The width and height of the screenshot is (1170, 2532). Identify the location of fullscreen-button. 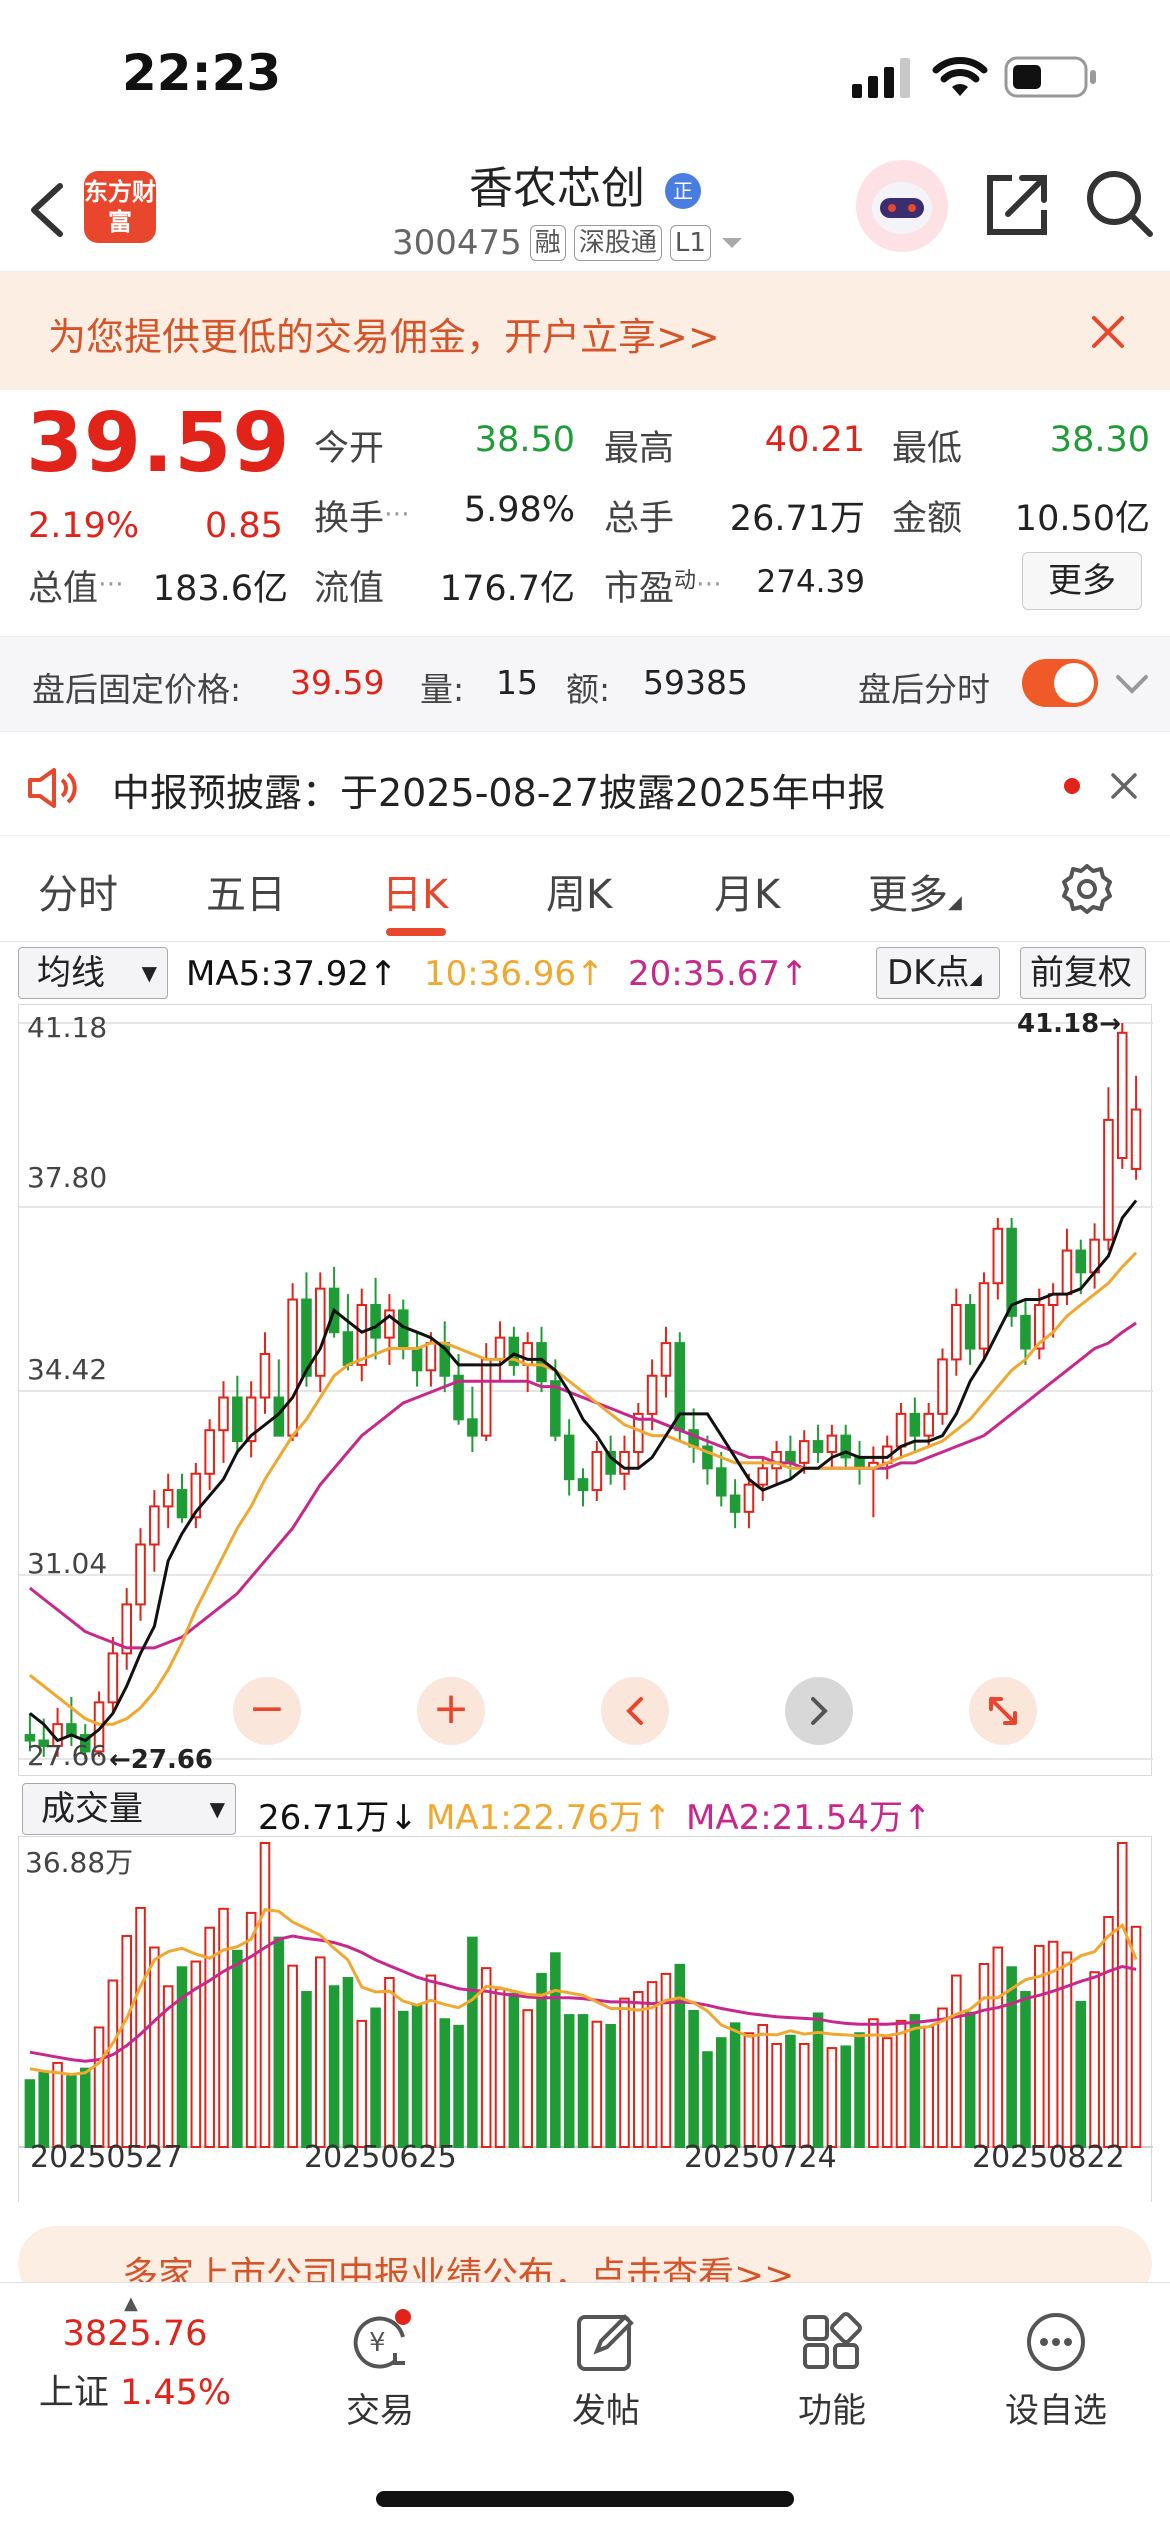
(1003, 1711).